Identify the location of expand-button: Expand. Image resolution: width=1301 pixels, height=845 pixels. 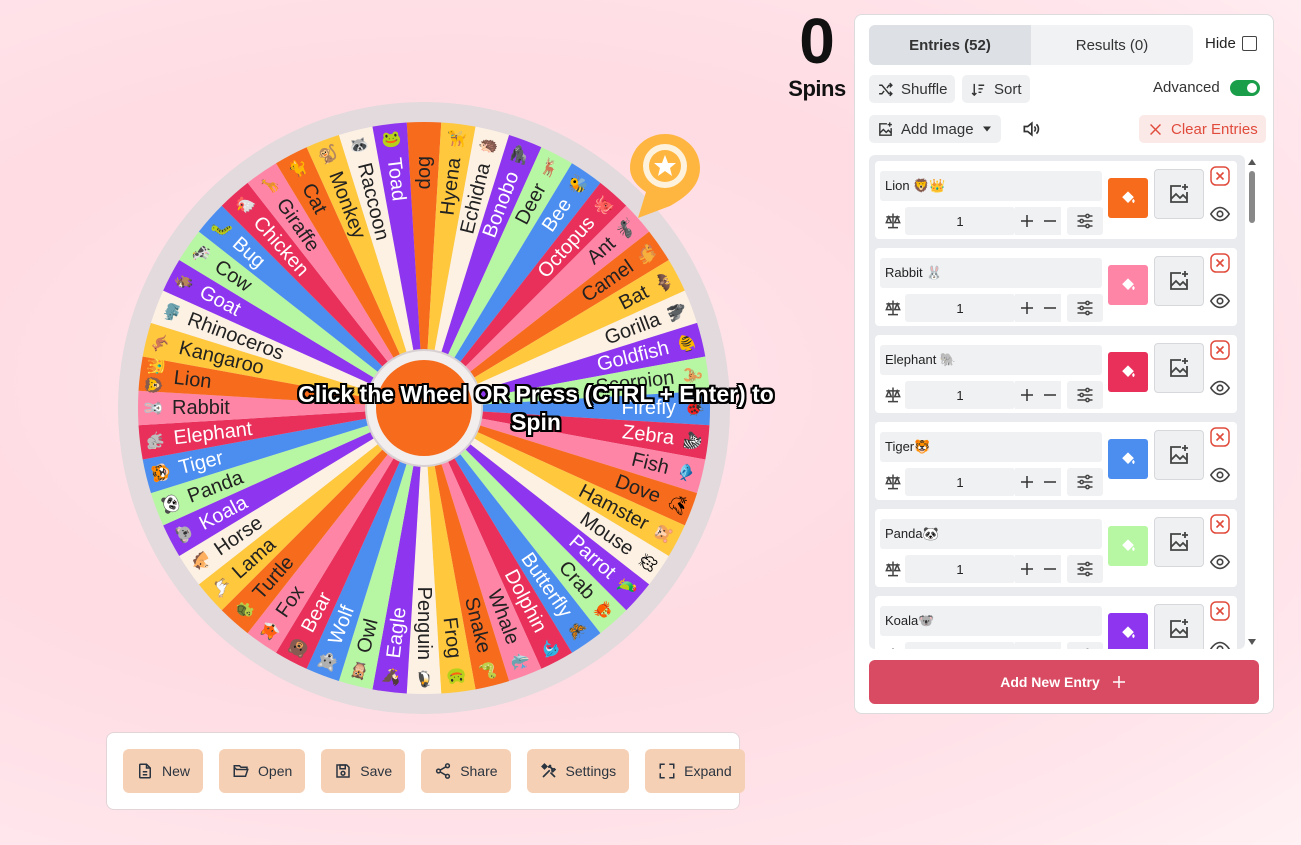
(695, 771).